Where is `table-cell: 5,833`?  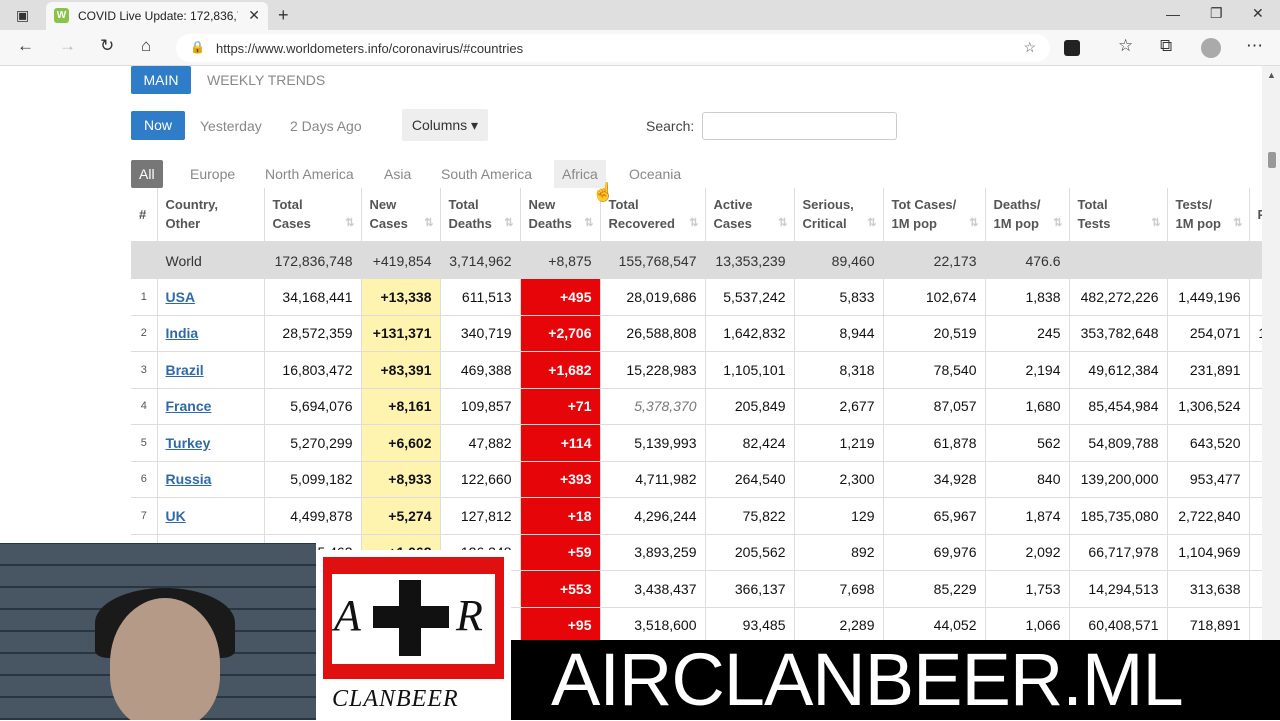
table-cell: 5,833 is located at coordinates (839, 297).